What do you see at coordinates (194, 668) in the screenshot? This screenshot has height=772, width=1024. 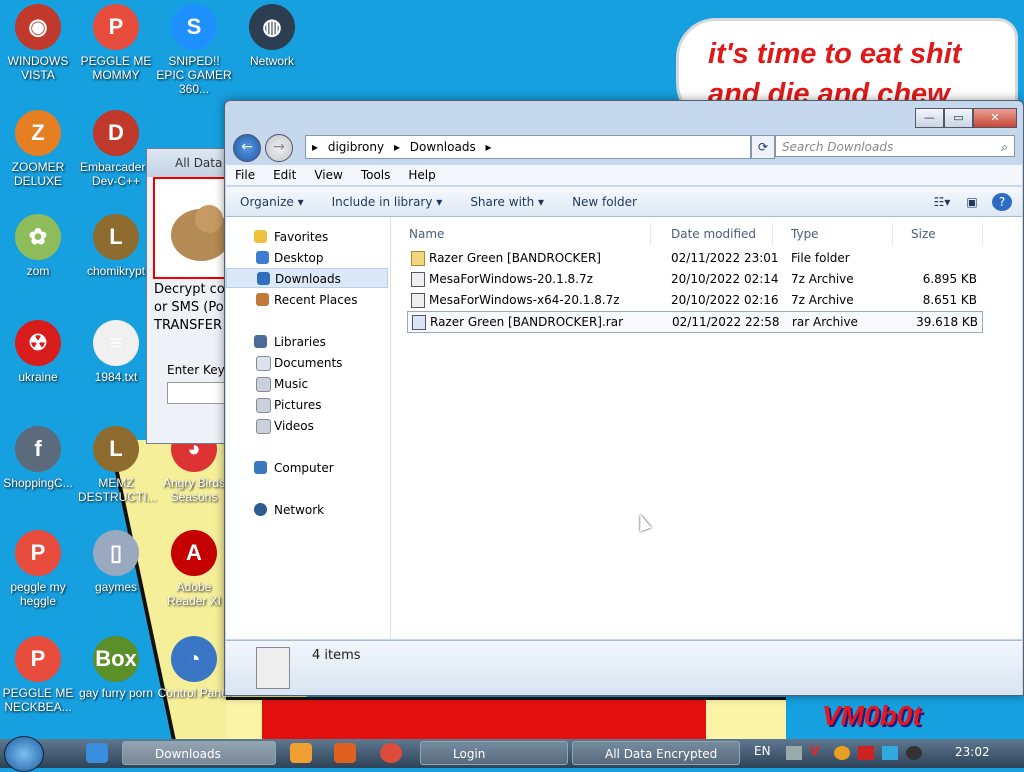 I see `desktop-icon-item: ◔ Control Panel` at bounding box center [194, 668].